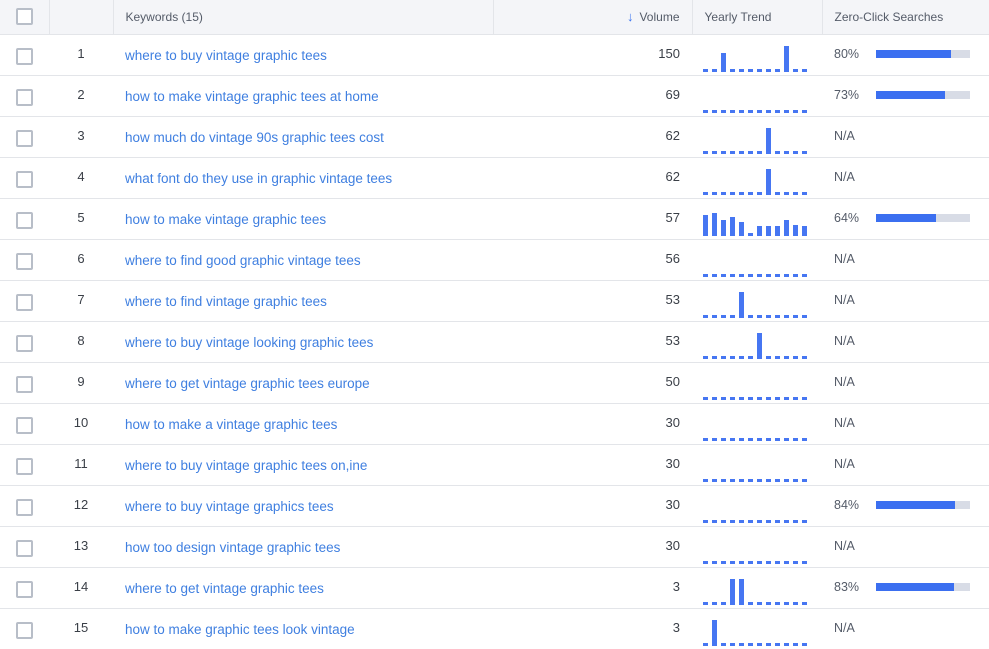  I want to click on keyword-link: where to buy vintage graphic tees on,ine, so click(246, 465).